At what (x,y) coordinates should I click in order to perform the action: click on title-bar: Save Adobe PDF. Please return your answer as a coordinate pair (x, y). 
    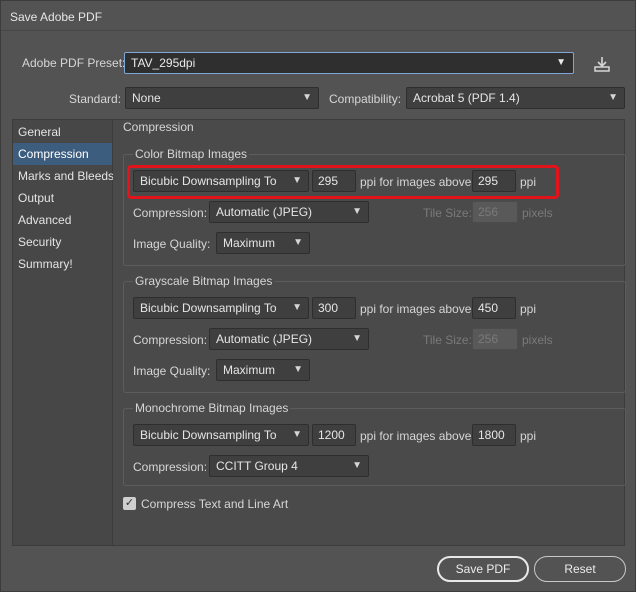
    Looking at the image, I should click on (318, 16).